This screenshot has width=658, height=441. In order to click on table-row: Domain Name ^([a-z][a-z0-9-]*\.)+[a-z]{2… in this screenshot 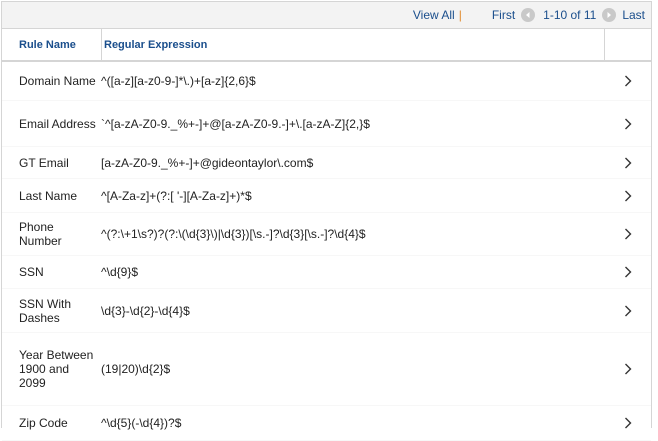, I will do `click(326, 81)`.